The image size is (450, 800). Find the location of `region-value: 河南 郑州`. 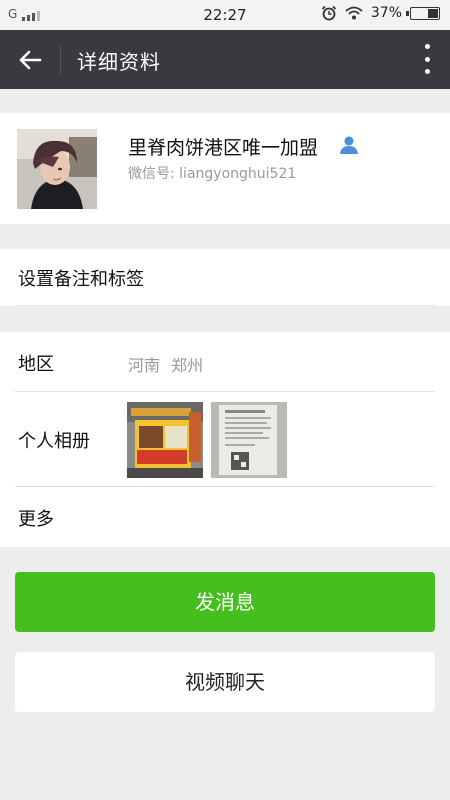

region-value: 河南 郑州 is located at coordinates (166, 365).